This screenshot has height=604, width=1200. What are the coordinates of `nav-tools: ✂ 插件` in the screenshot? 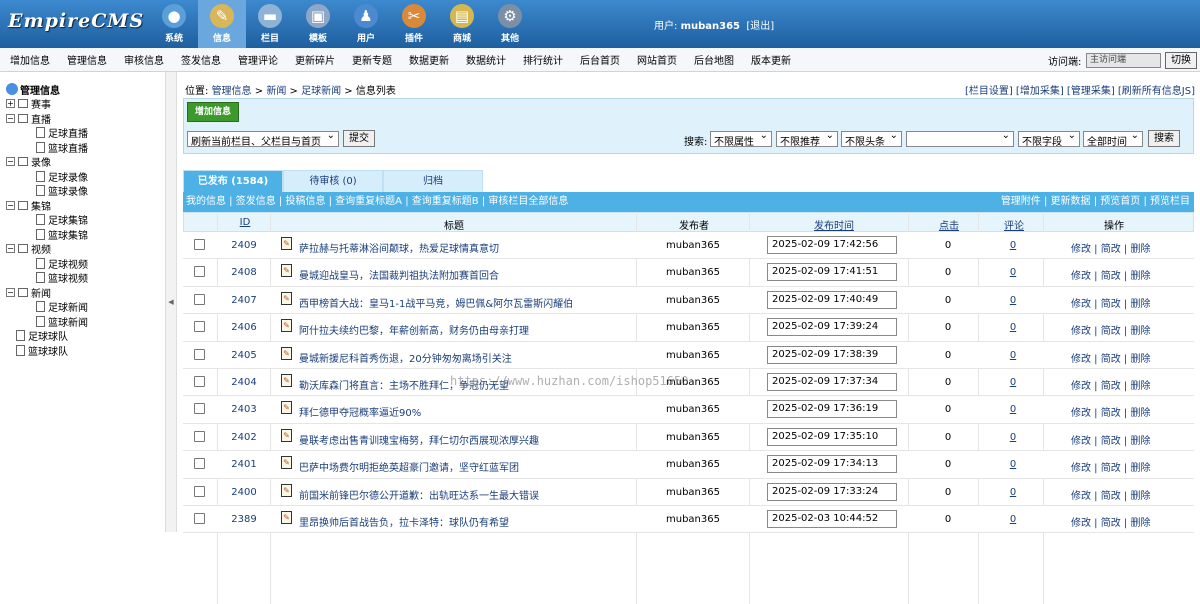 It's located at (414, 24).